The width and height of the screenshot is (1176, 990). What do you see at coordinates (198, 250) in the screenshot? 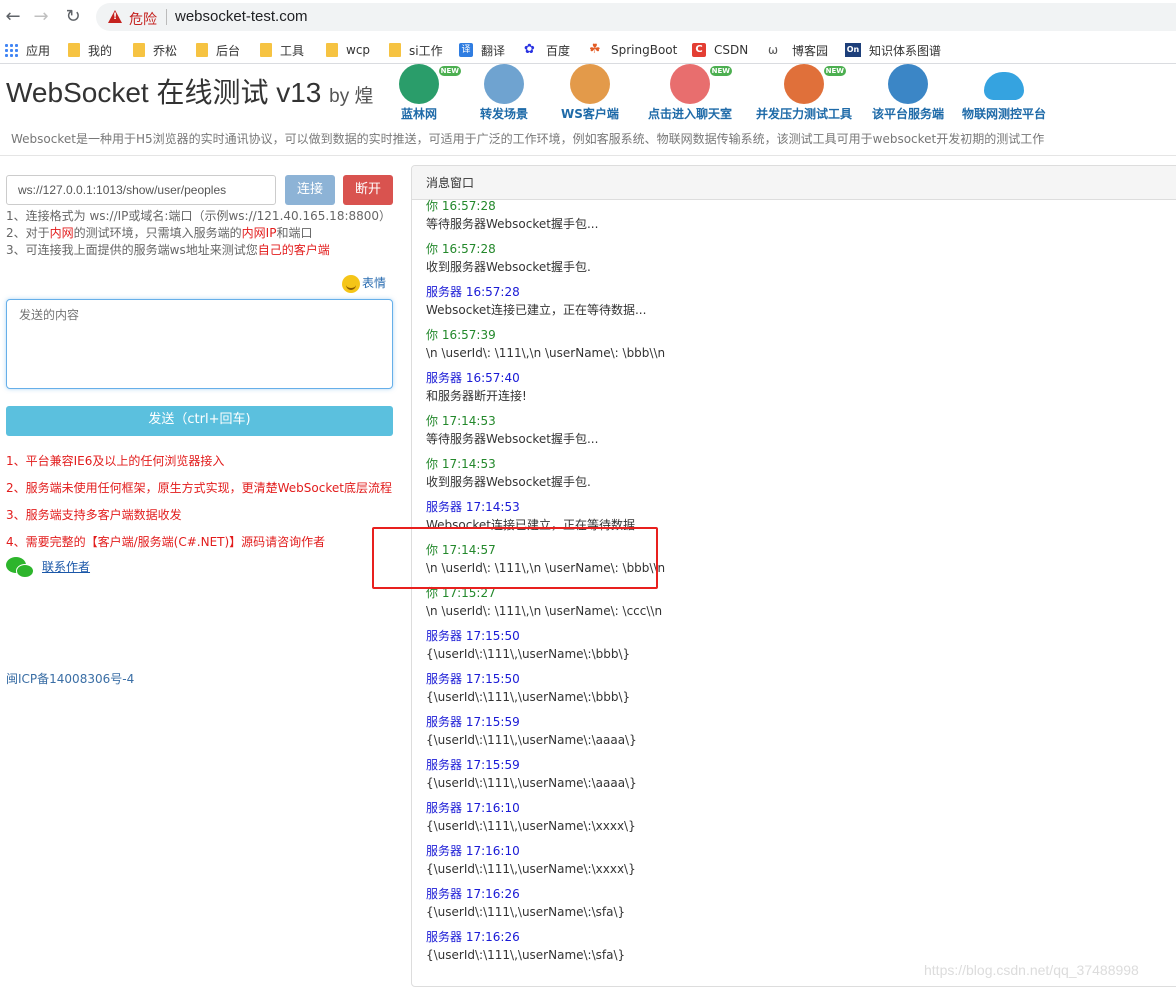
I see `tip-line: 3、可连接我上面提供的服务端ws地址来测试您自己的客户端` at bounding box center [198, 250].